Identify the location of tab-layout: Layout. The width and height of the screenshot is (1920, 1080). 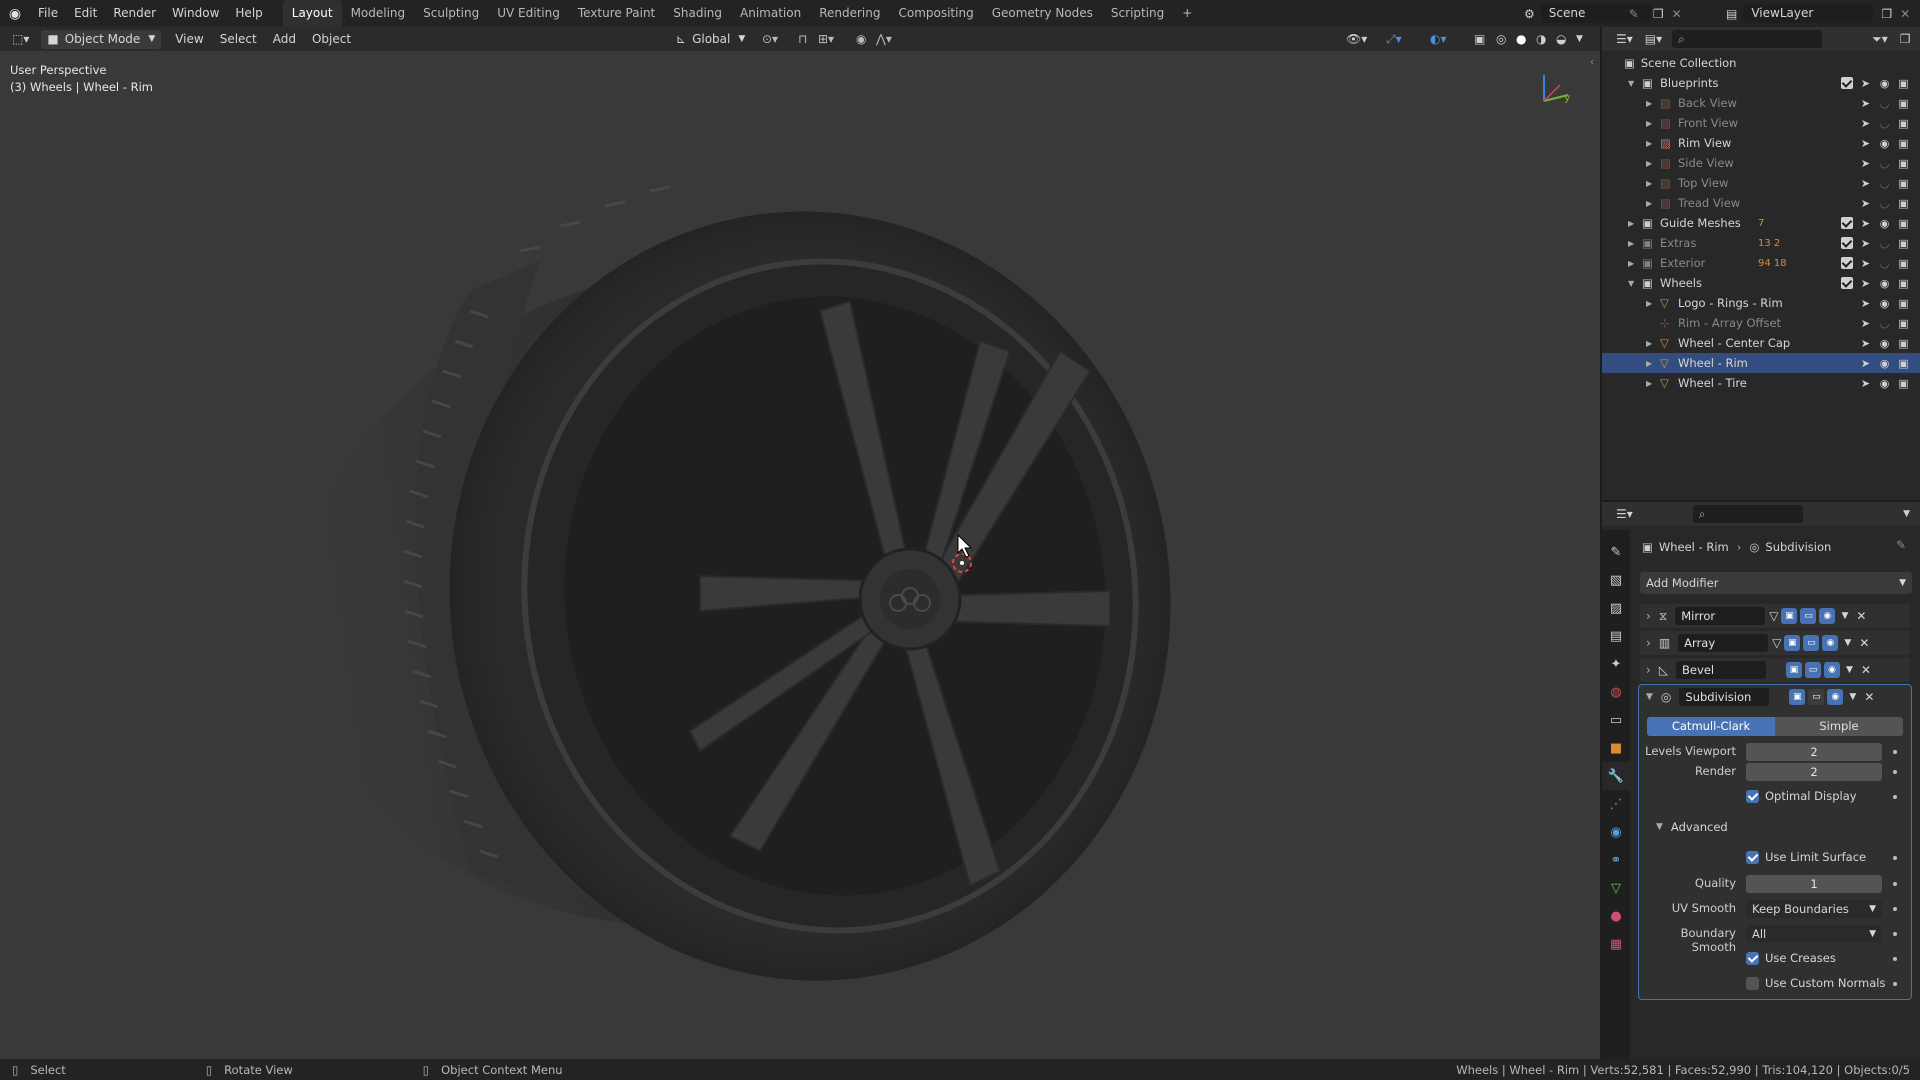
(312, 13).